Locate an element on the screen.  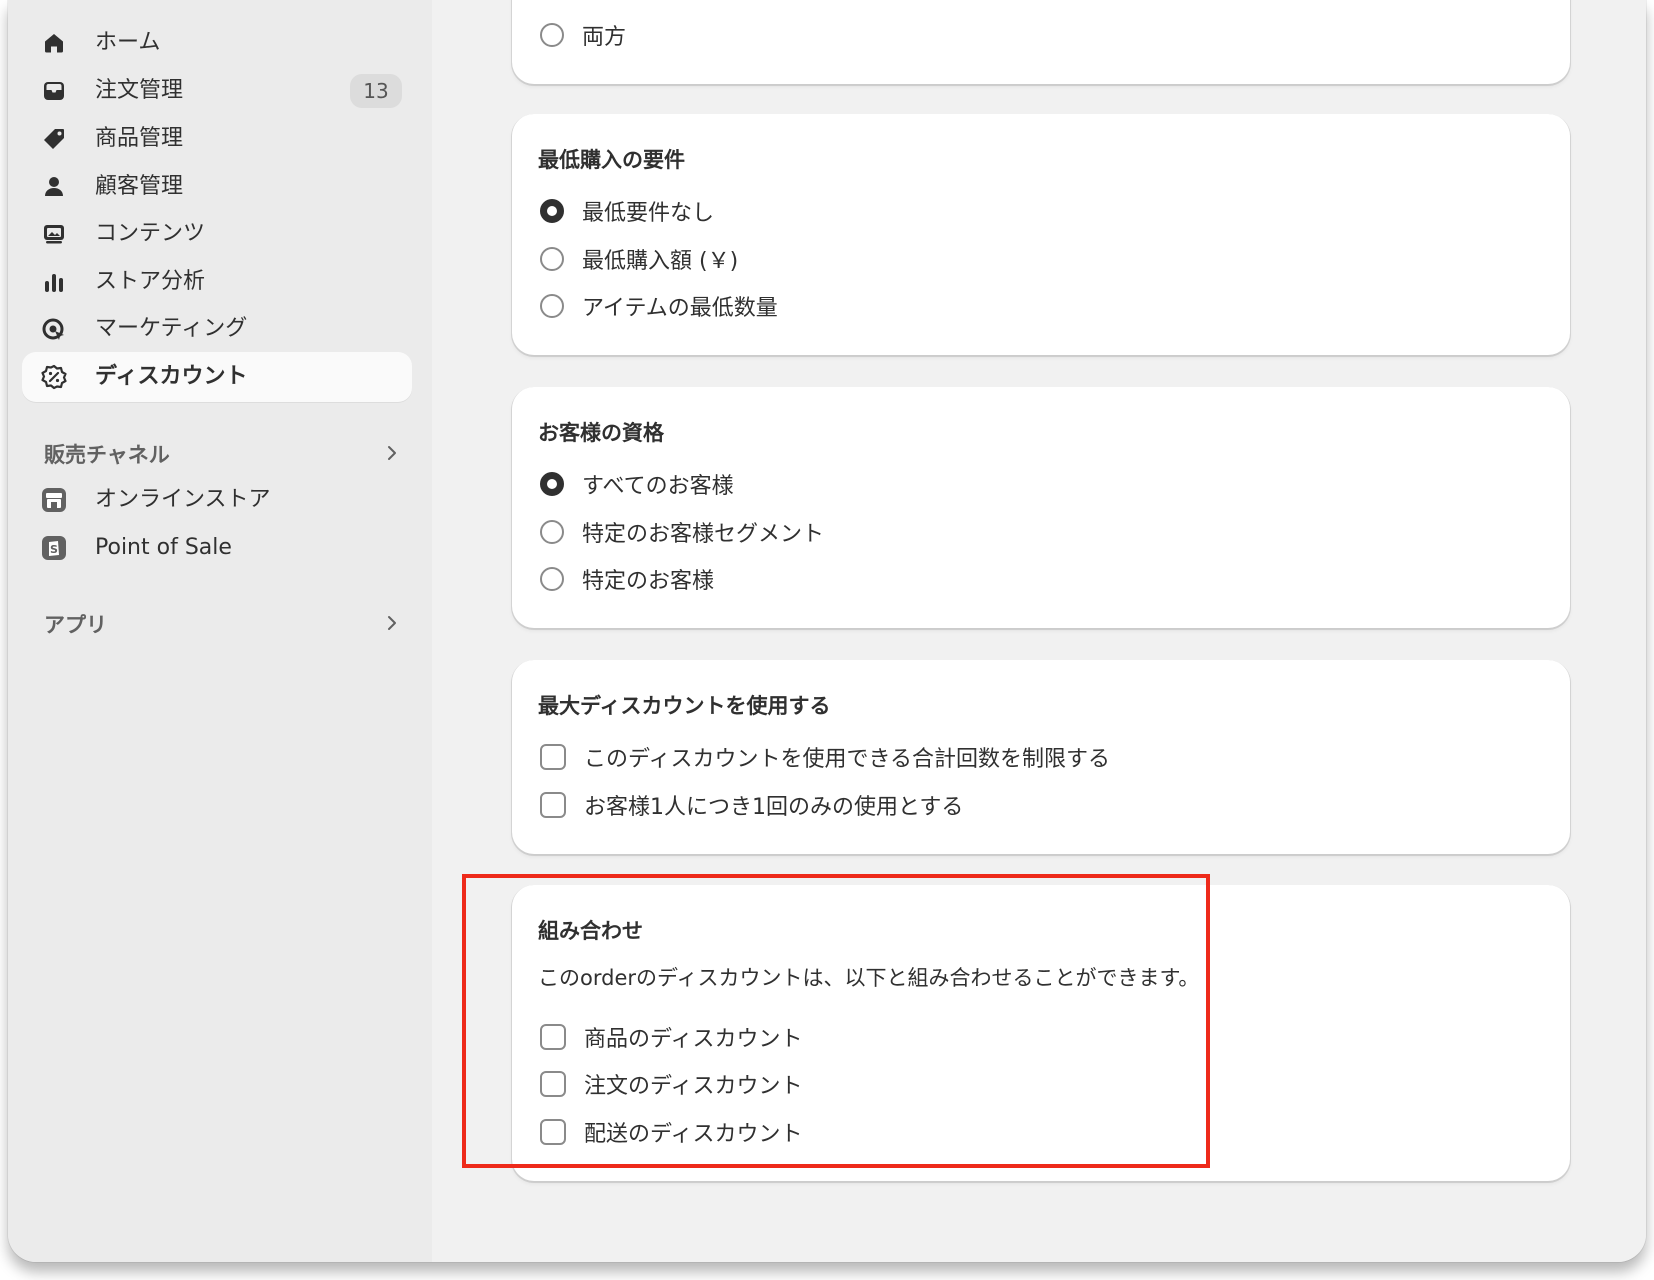
radio-option-no-minimum: 最低要件なし is located at coordinates (627, 211).